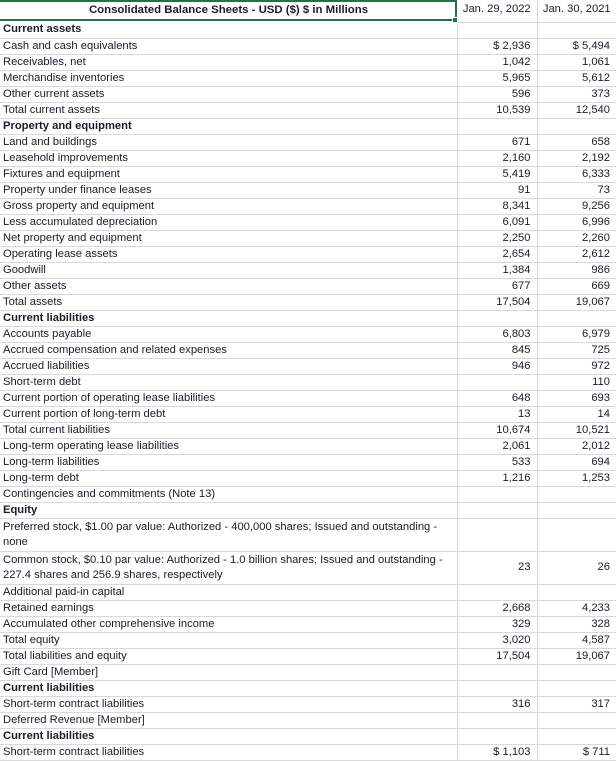  Describe the element at coordinates (229, 366) in the screenshot. I see `row-label: Accrued liabilities` at that location.